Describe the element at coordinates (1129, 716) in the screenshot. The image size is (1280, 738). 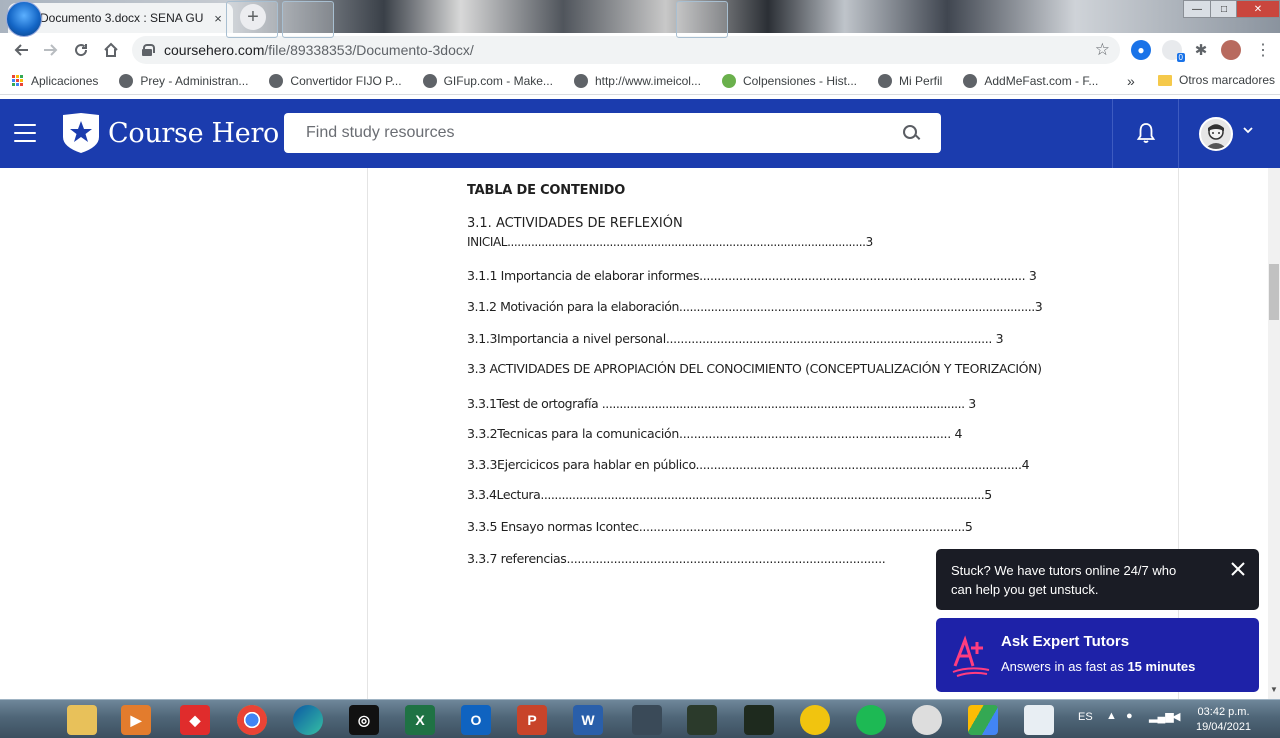
I see `security-tray-icon: ●` at that location.